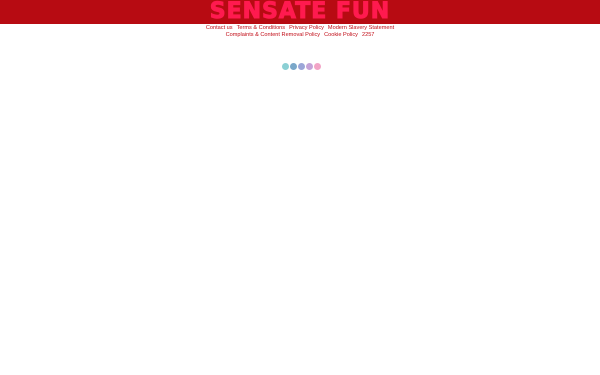  Describe the element at coordinates (261, 28) in the screenshot. I see `terms-conditions-link: Terms & Conditions` at that location.